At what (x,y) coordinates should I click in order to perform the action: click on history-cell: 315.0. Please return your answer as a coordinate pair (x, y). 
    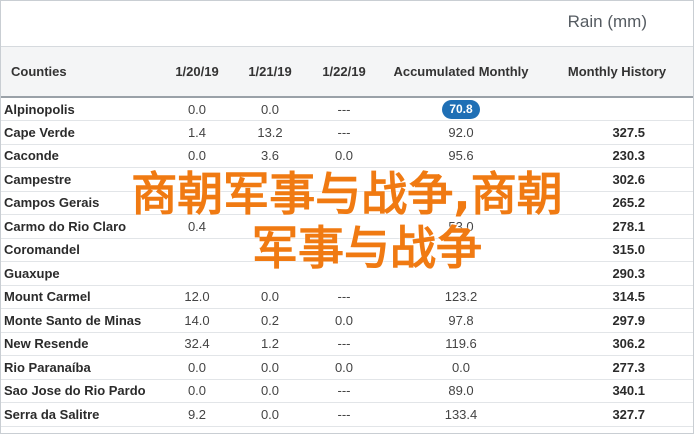
    Looking at the image, I should click on (617, 250).